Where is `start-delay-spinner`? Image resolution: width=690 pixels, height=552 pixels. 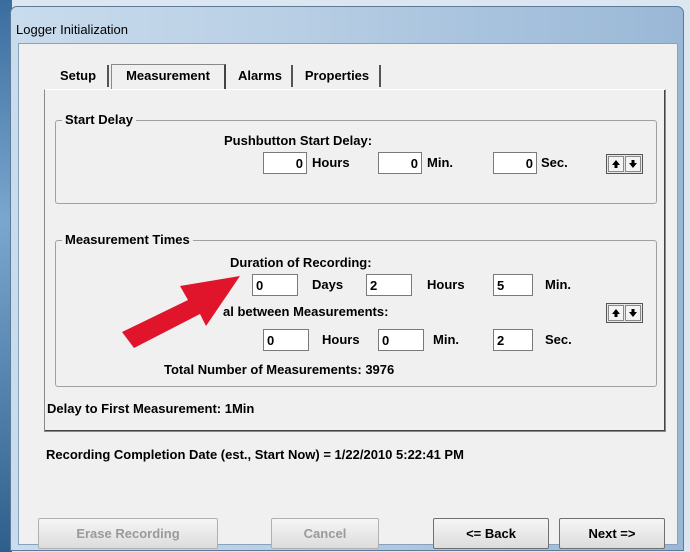
start-delay-spinner is located at coordinates (624, 164).